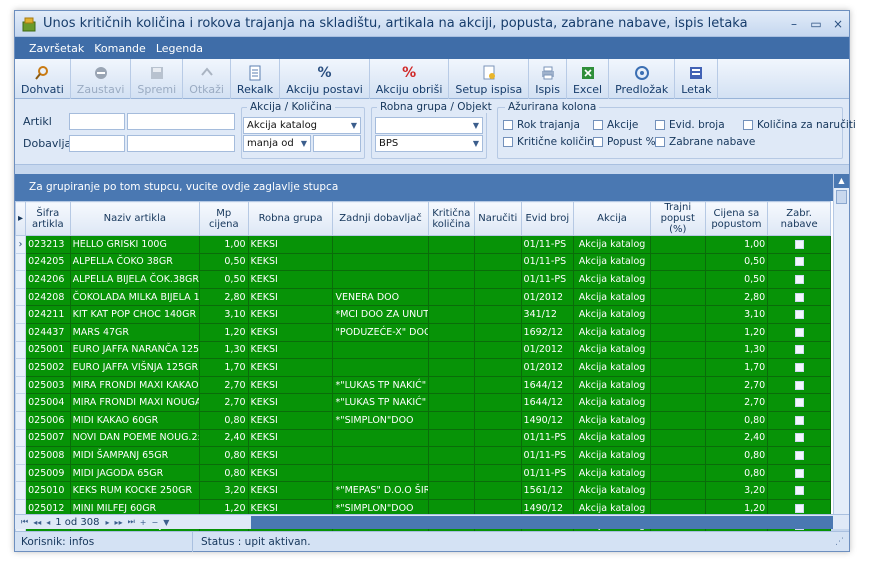 The image size is (870, 568). Describe the element at coordinates (135, 438) in the screenshot. I see `cell-naziv: NOVI DAN POEME NOUG.2:` at that location.